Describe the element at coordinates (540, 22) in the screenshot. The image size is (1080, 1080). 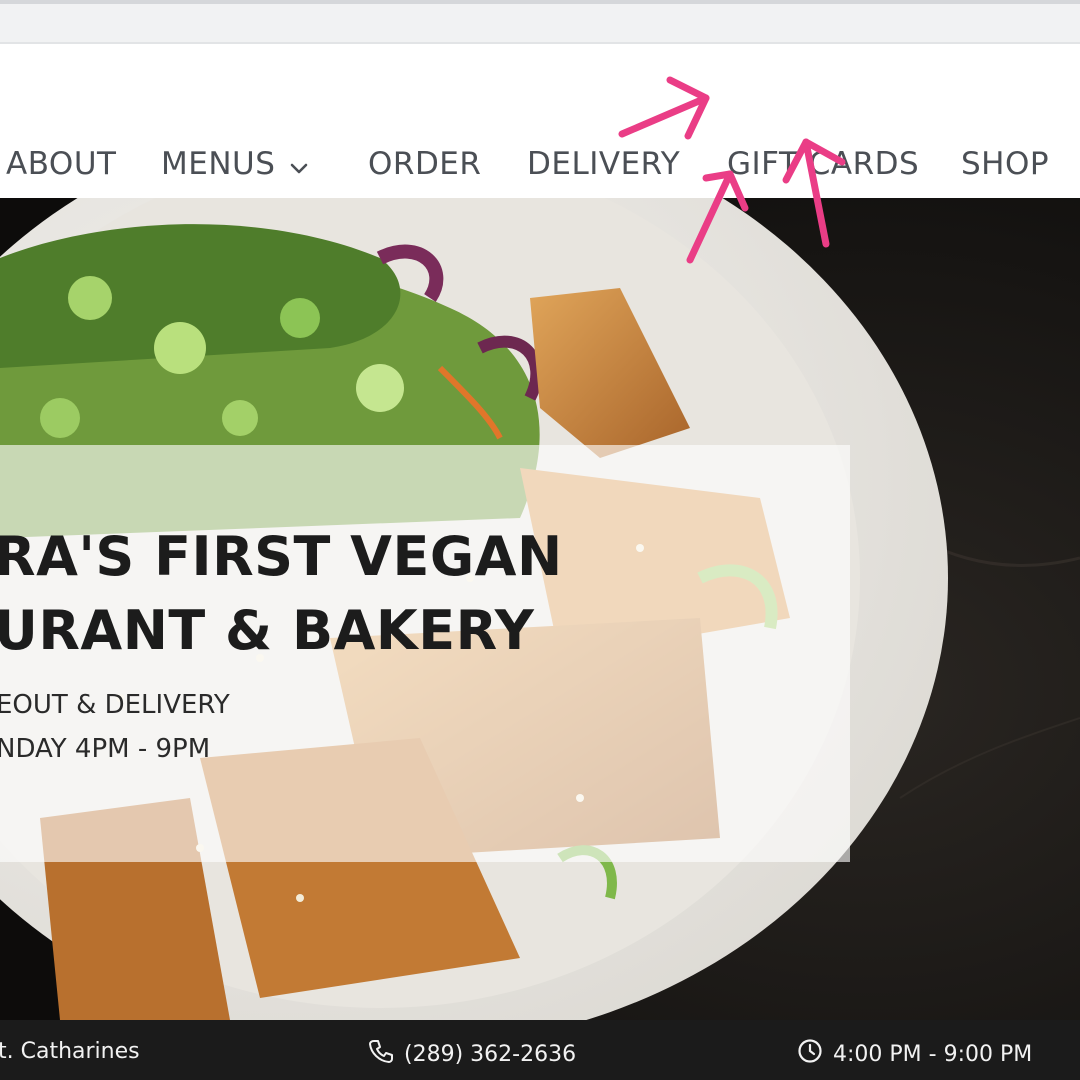
I see `browser-chrome-strip` at that location.